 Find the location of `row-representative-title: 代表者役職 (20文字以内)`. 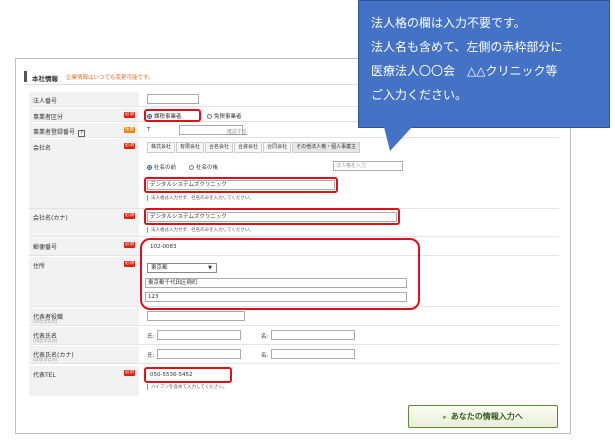

row-representative-title: 代表者役職 (20文字以内) is located at coordinates (294, 317).